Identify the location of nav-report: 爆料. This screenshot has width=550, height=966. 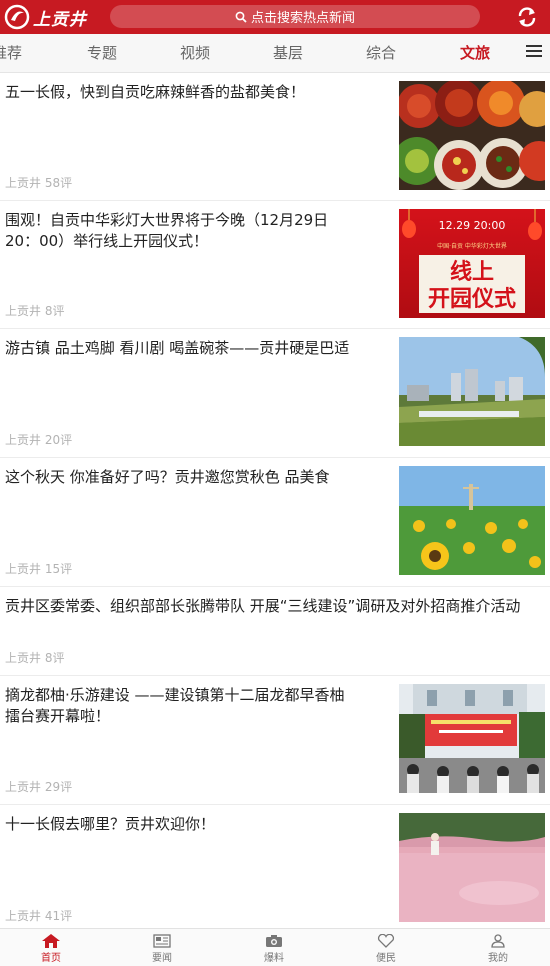
(274, 949).